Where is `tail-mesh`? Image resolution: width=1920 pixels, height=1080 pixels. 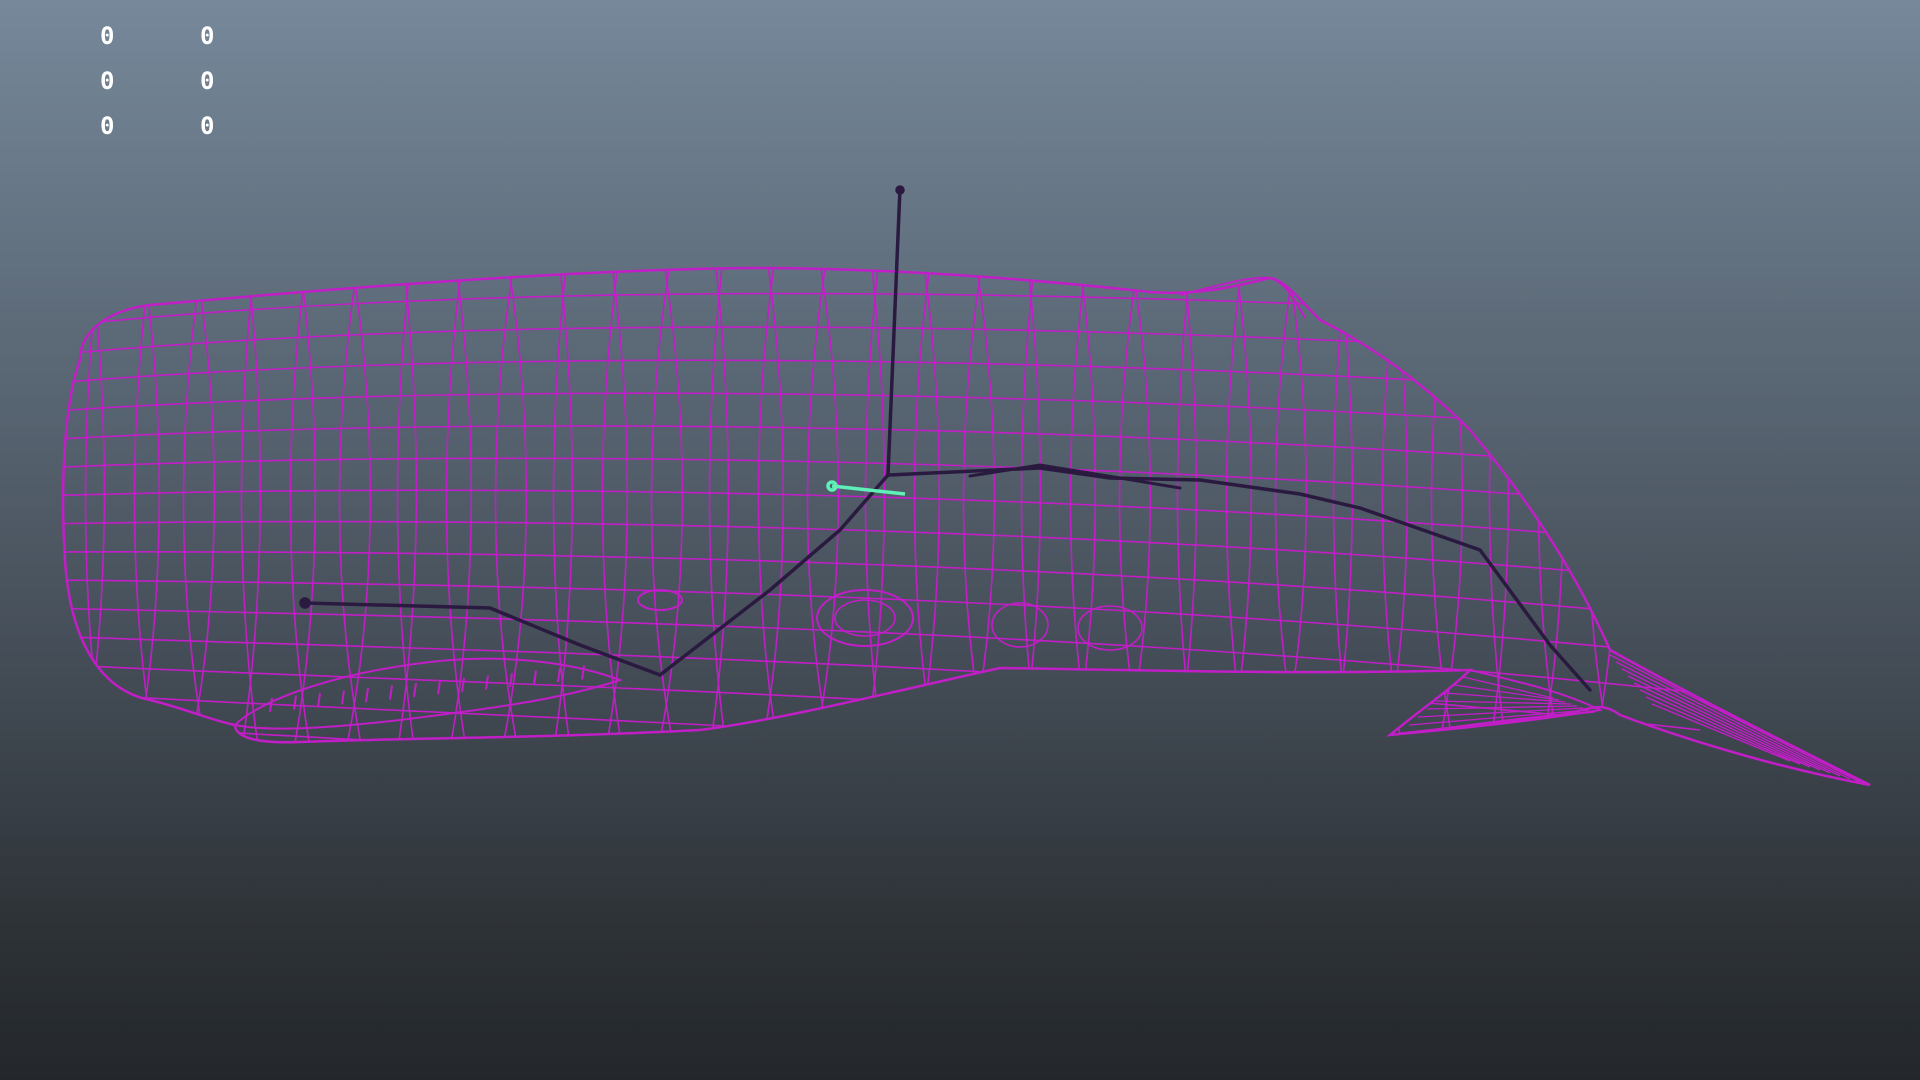
tail-mesh is located at coordinates (1735, 718).